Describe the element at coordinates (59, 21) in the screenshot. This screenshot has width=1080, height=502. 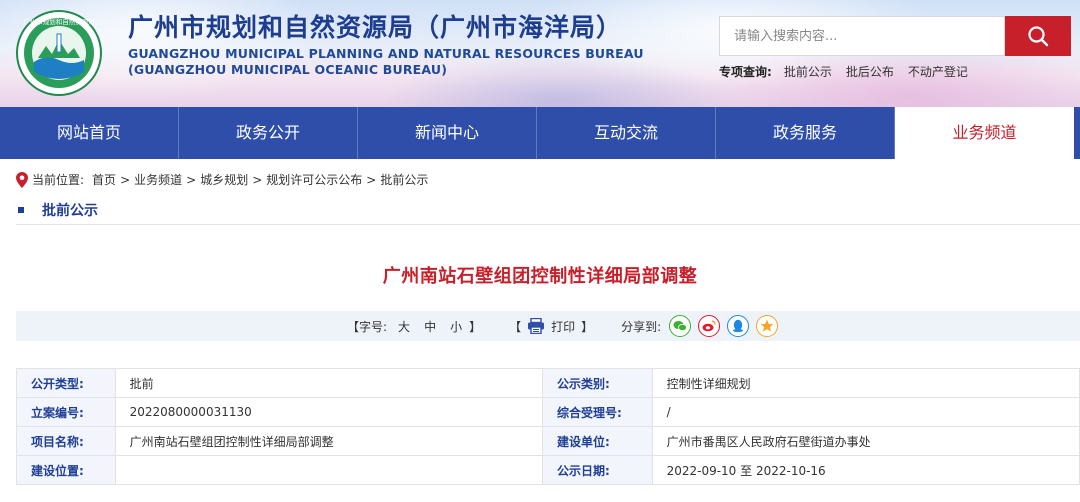
I see `svg-text: 广州市规划和自然资源局` at that location.